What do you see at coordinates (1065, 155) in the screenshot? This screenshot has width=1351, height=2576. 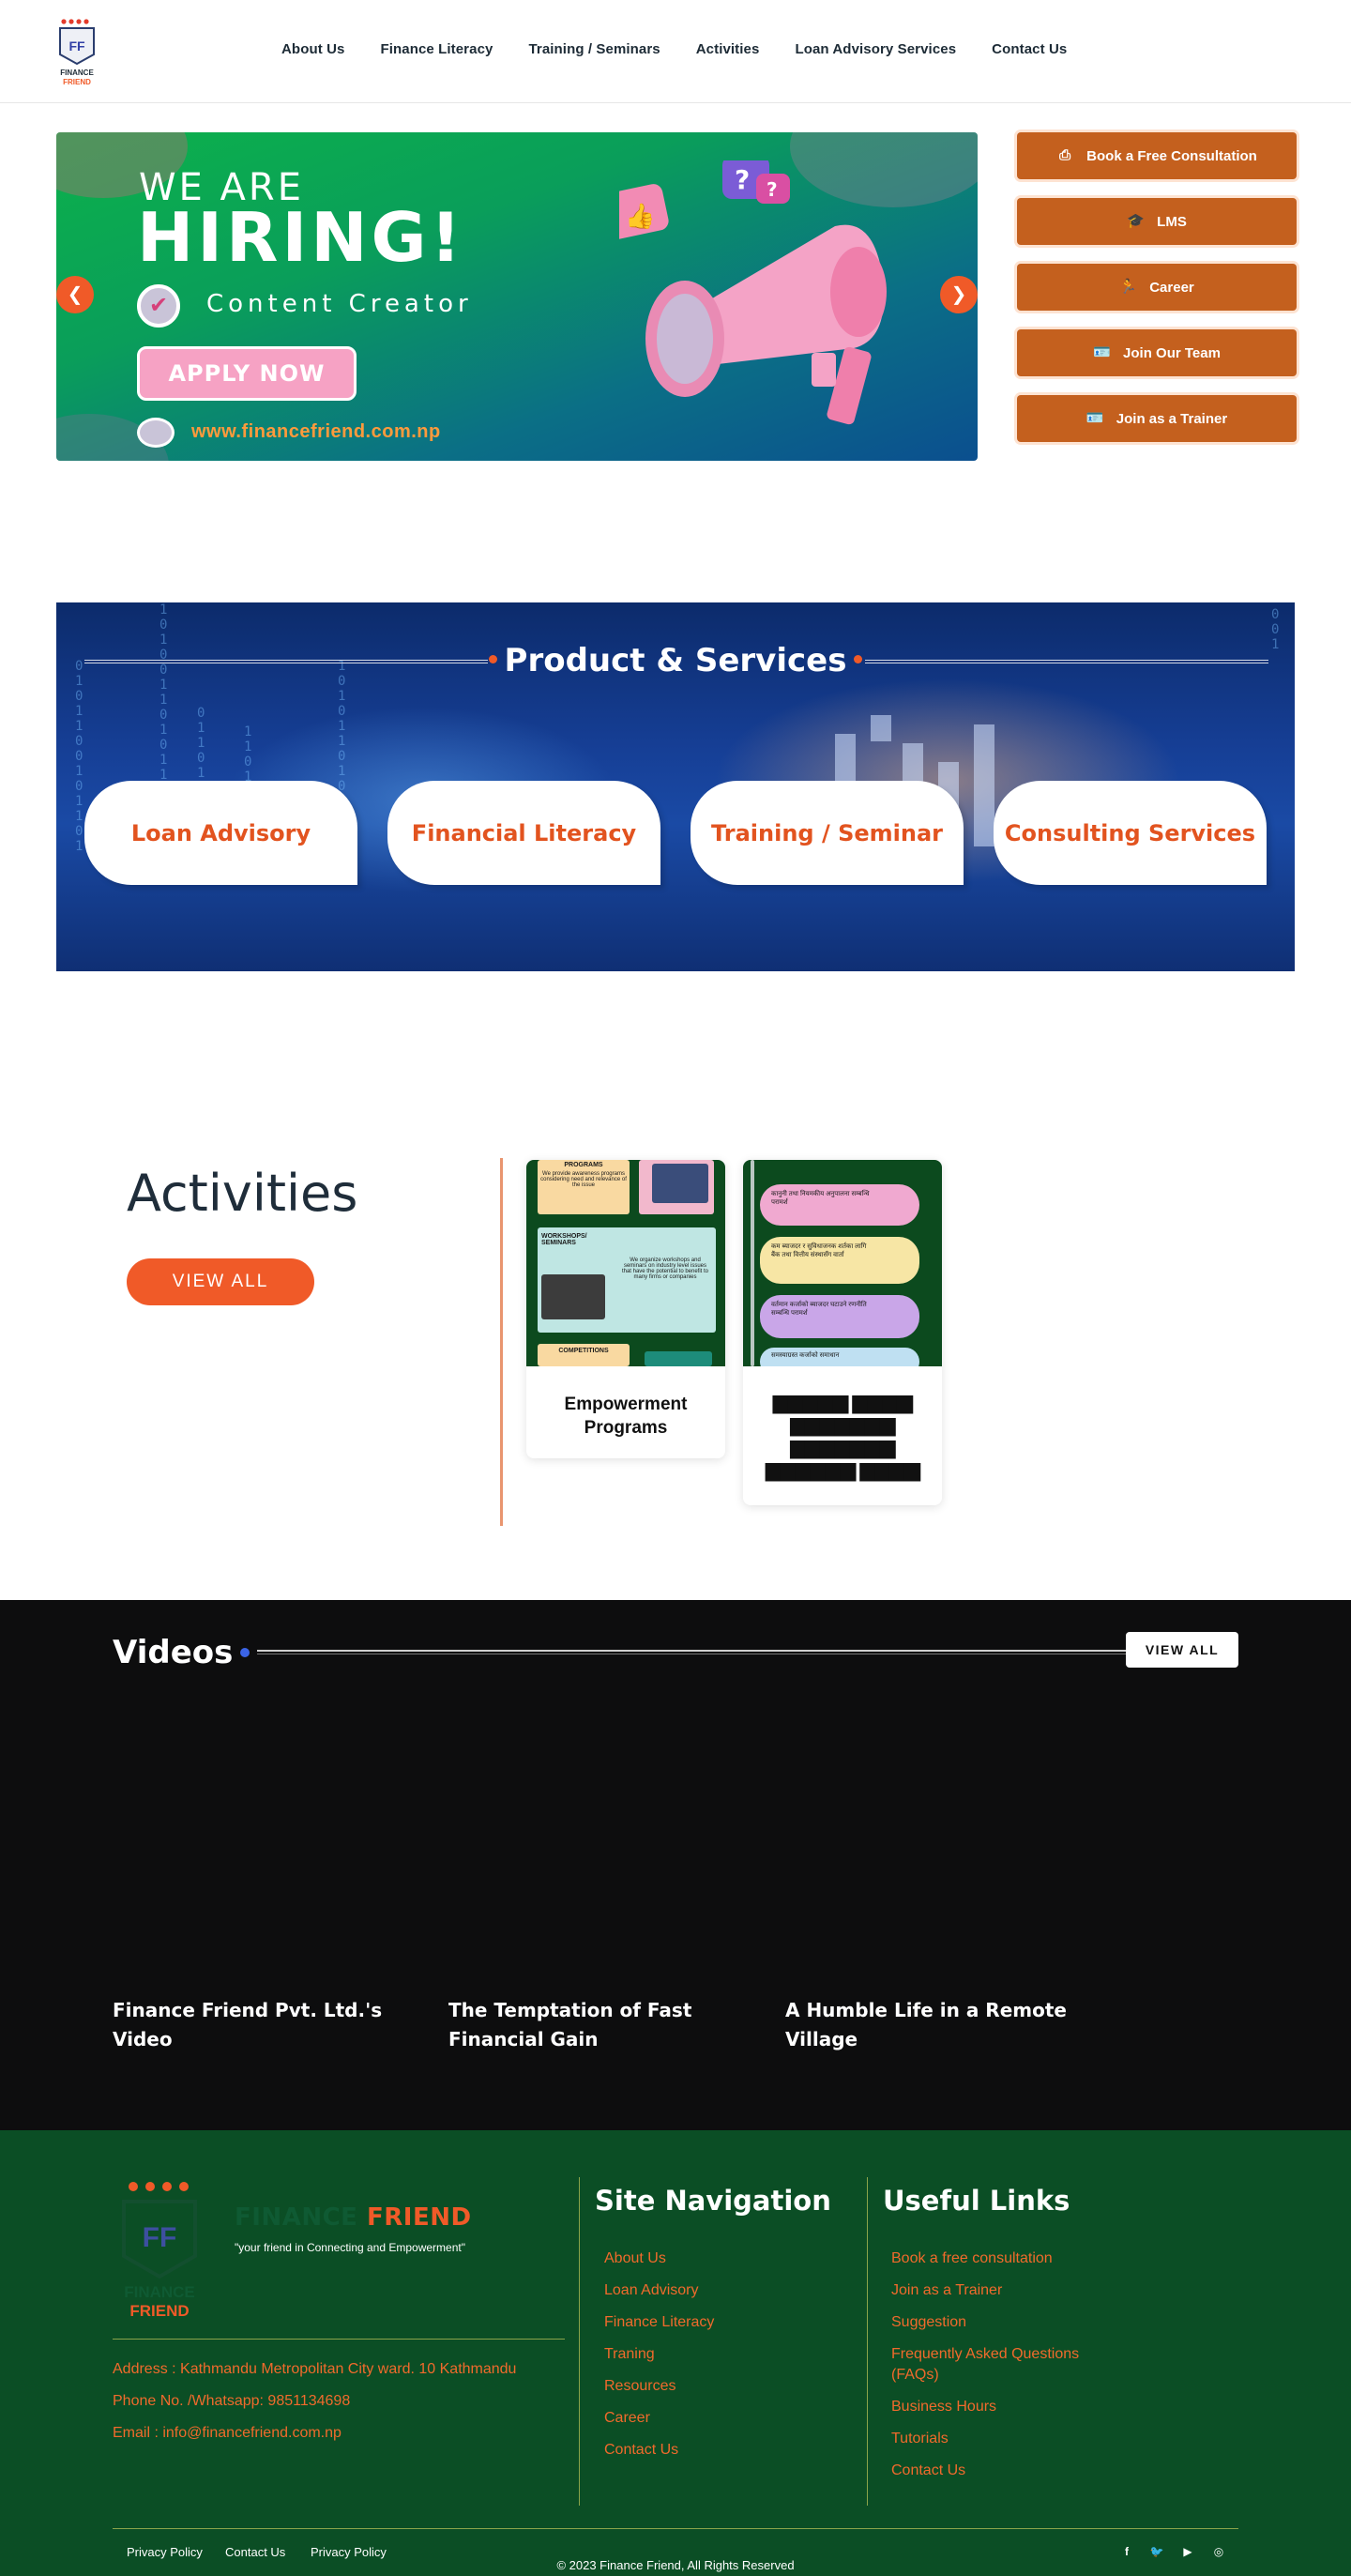 I see `consultation-icon: ⎙` at bounding box center [1065, 155].